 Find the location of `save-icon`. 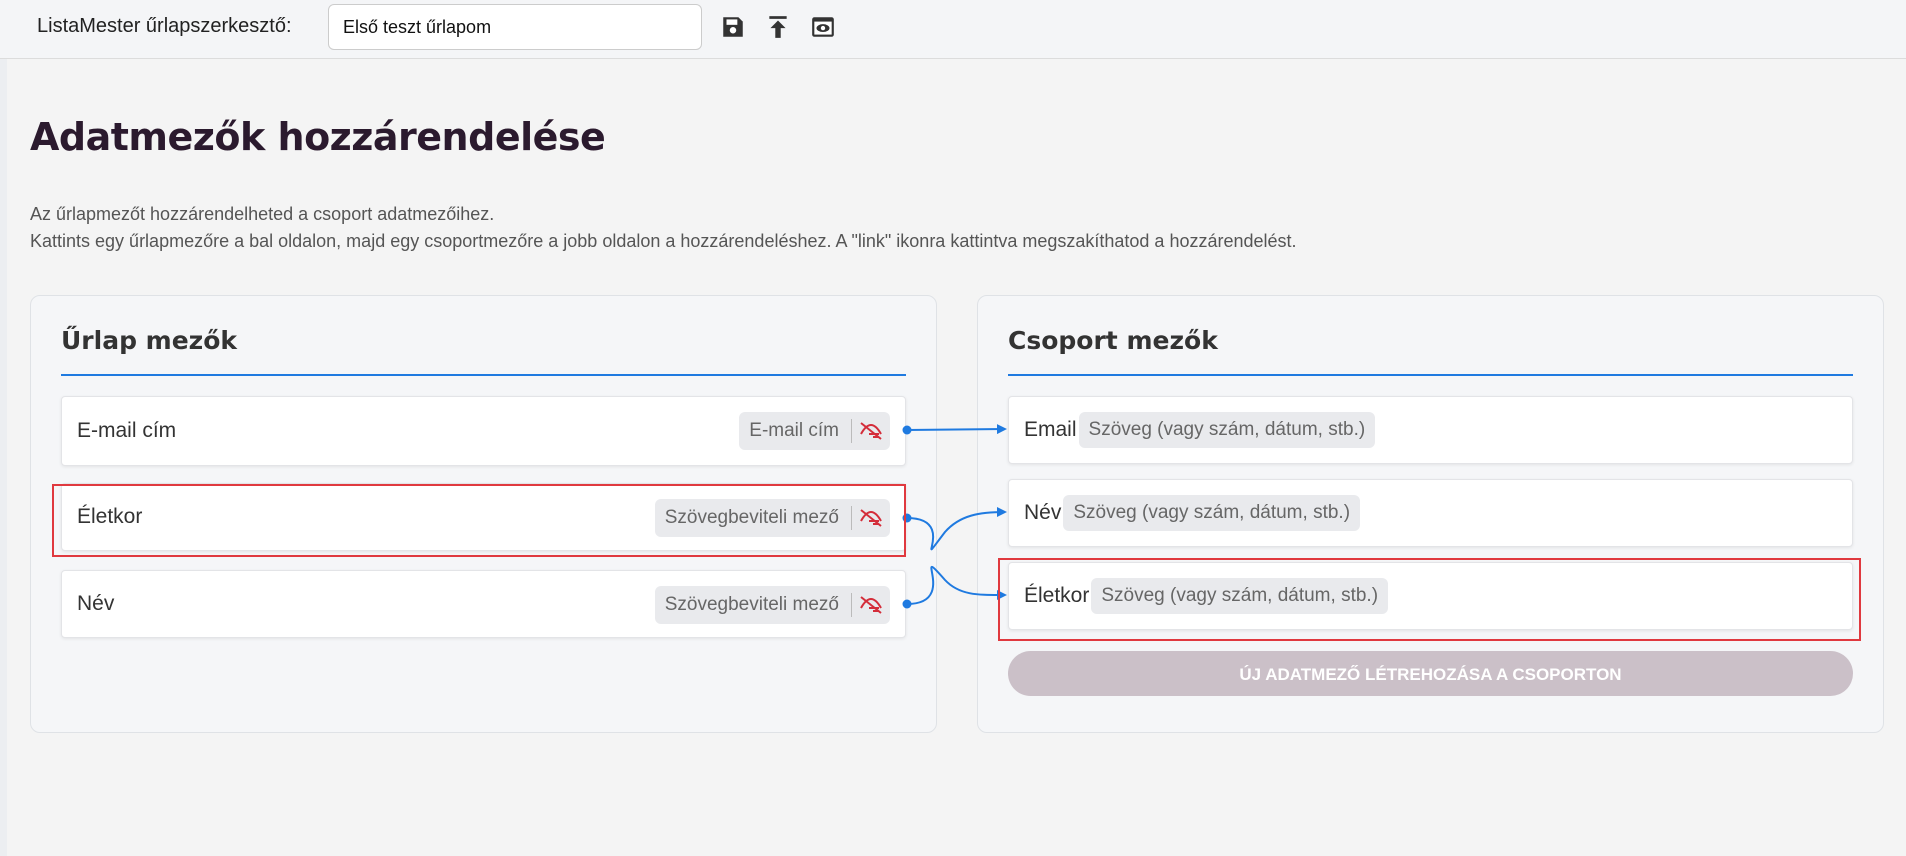

save-icon is located at coordinates (733, 27).